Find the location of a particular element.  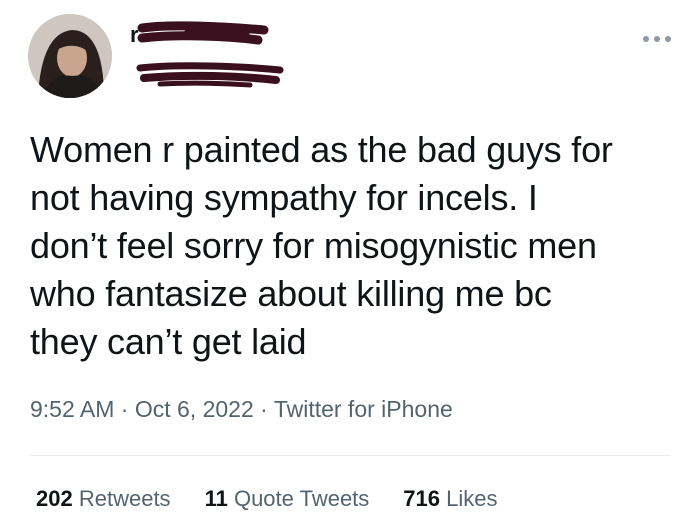

more-horizontal-icon is located at coordinates (657, 39).